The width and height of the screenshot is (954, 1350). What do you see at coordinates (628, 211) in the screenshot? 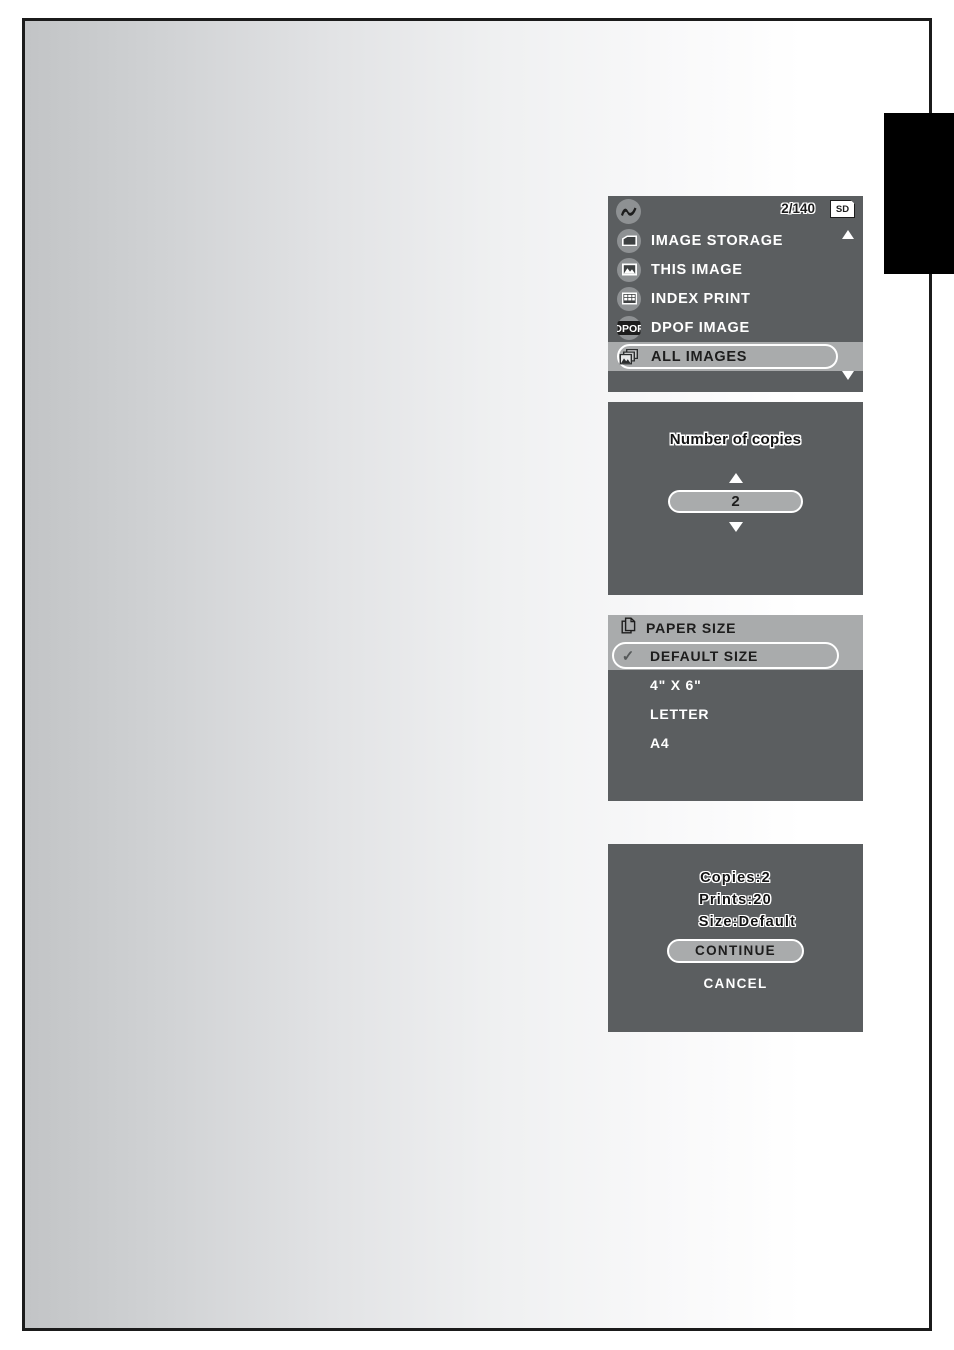
I see `nikon-swoosh-icon` at bounding box center [628, 211].